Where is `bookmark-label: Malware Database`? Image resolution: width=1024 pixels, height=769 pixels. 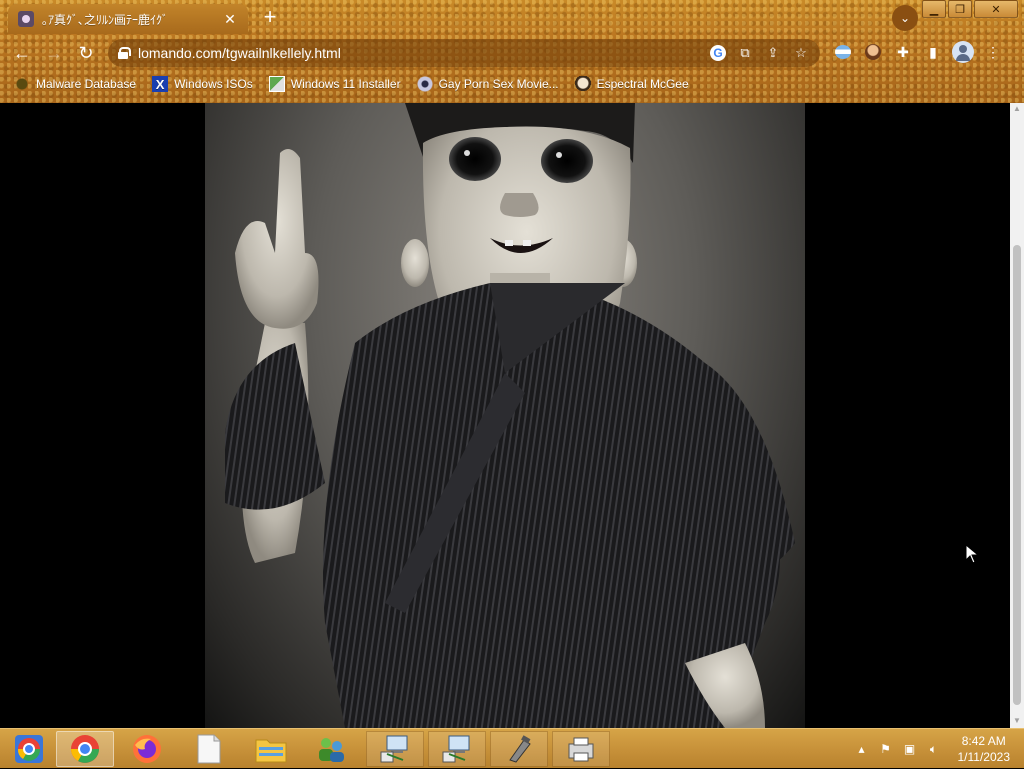 bookmark-label: Malware Database is located at coordinates (86, 84).